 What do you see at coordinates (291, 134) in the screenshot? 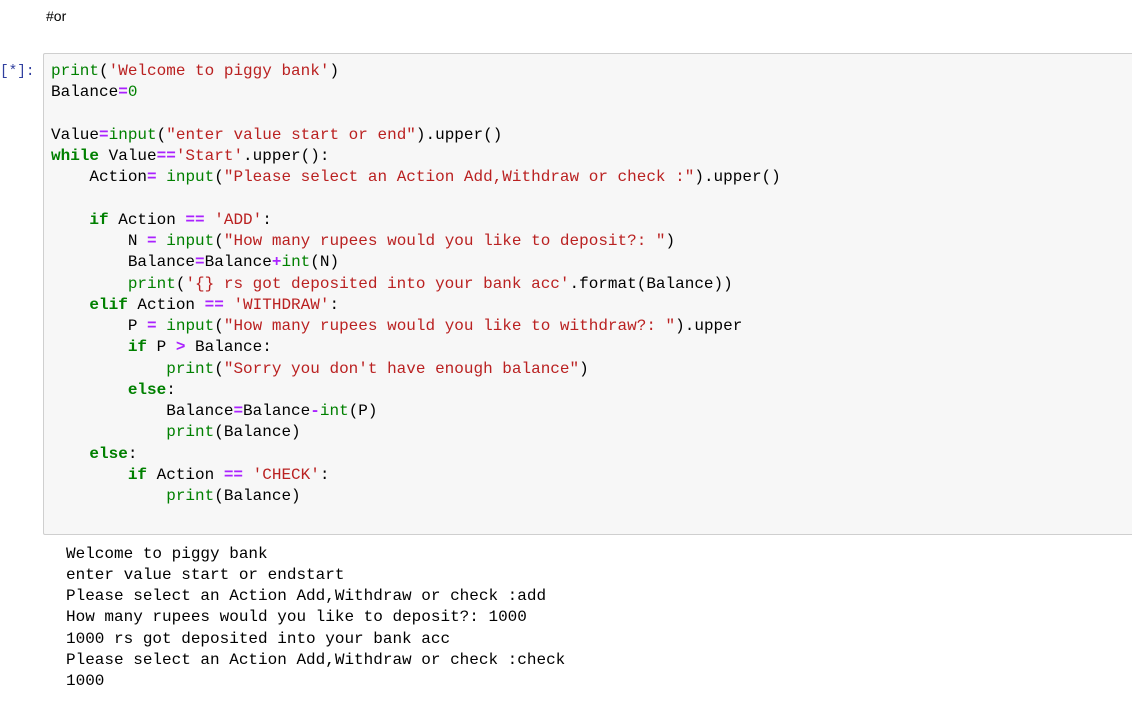
I see `code-token: "enter value start or end"` at bounding box center [291, 134].